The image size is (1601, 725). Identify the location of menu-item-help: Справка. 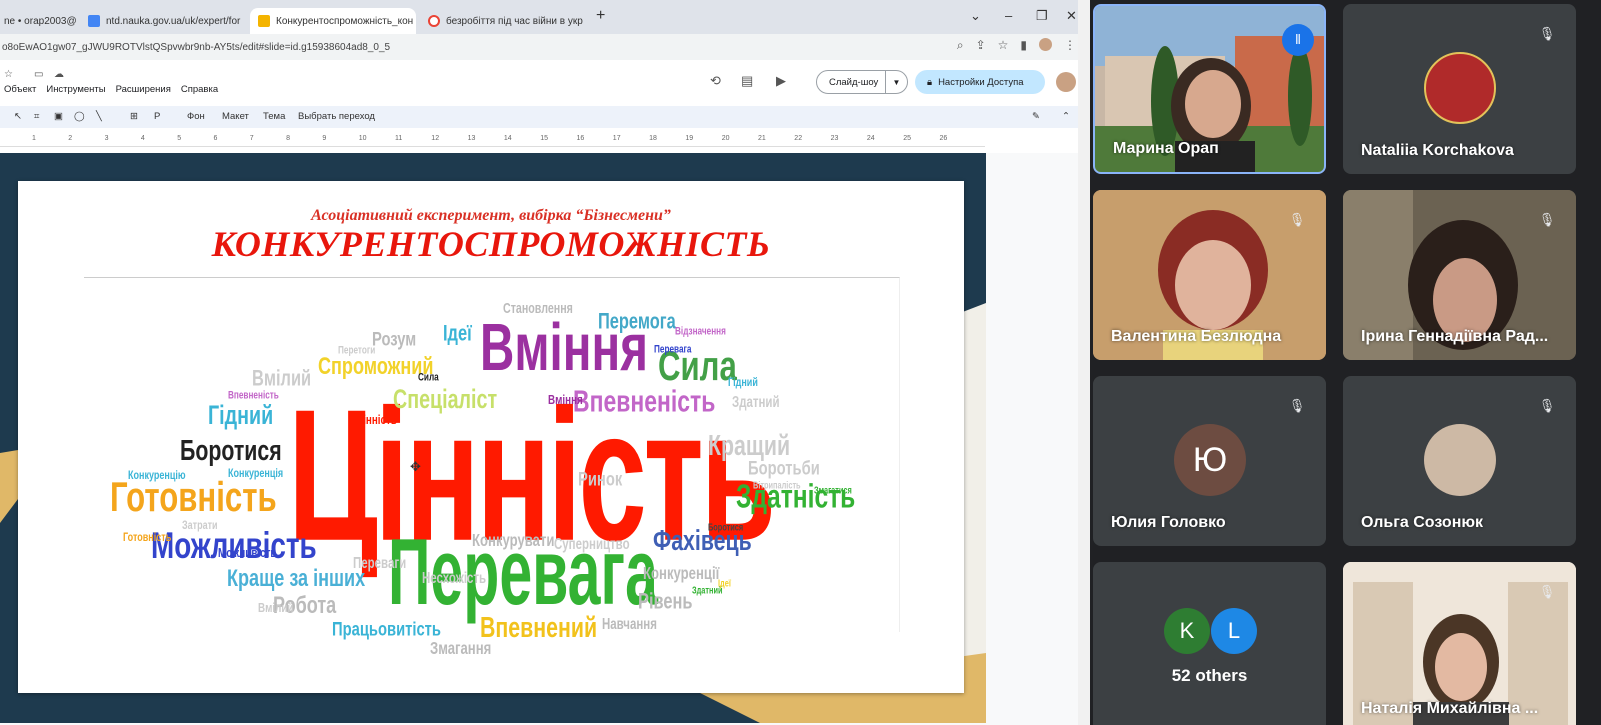
(199, 89).